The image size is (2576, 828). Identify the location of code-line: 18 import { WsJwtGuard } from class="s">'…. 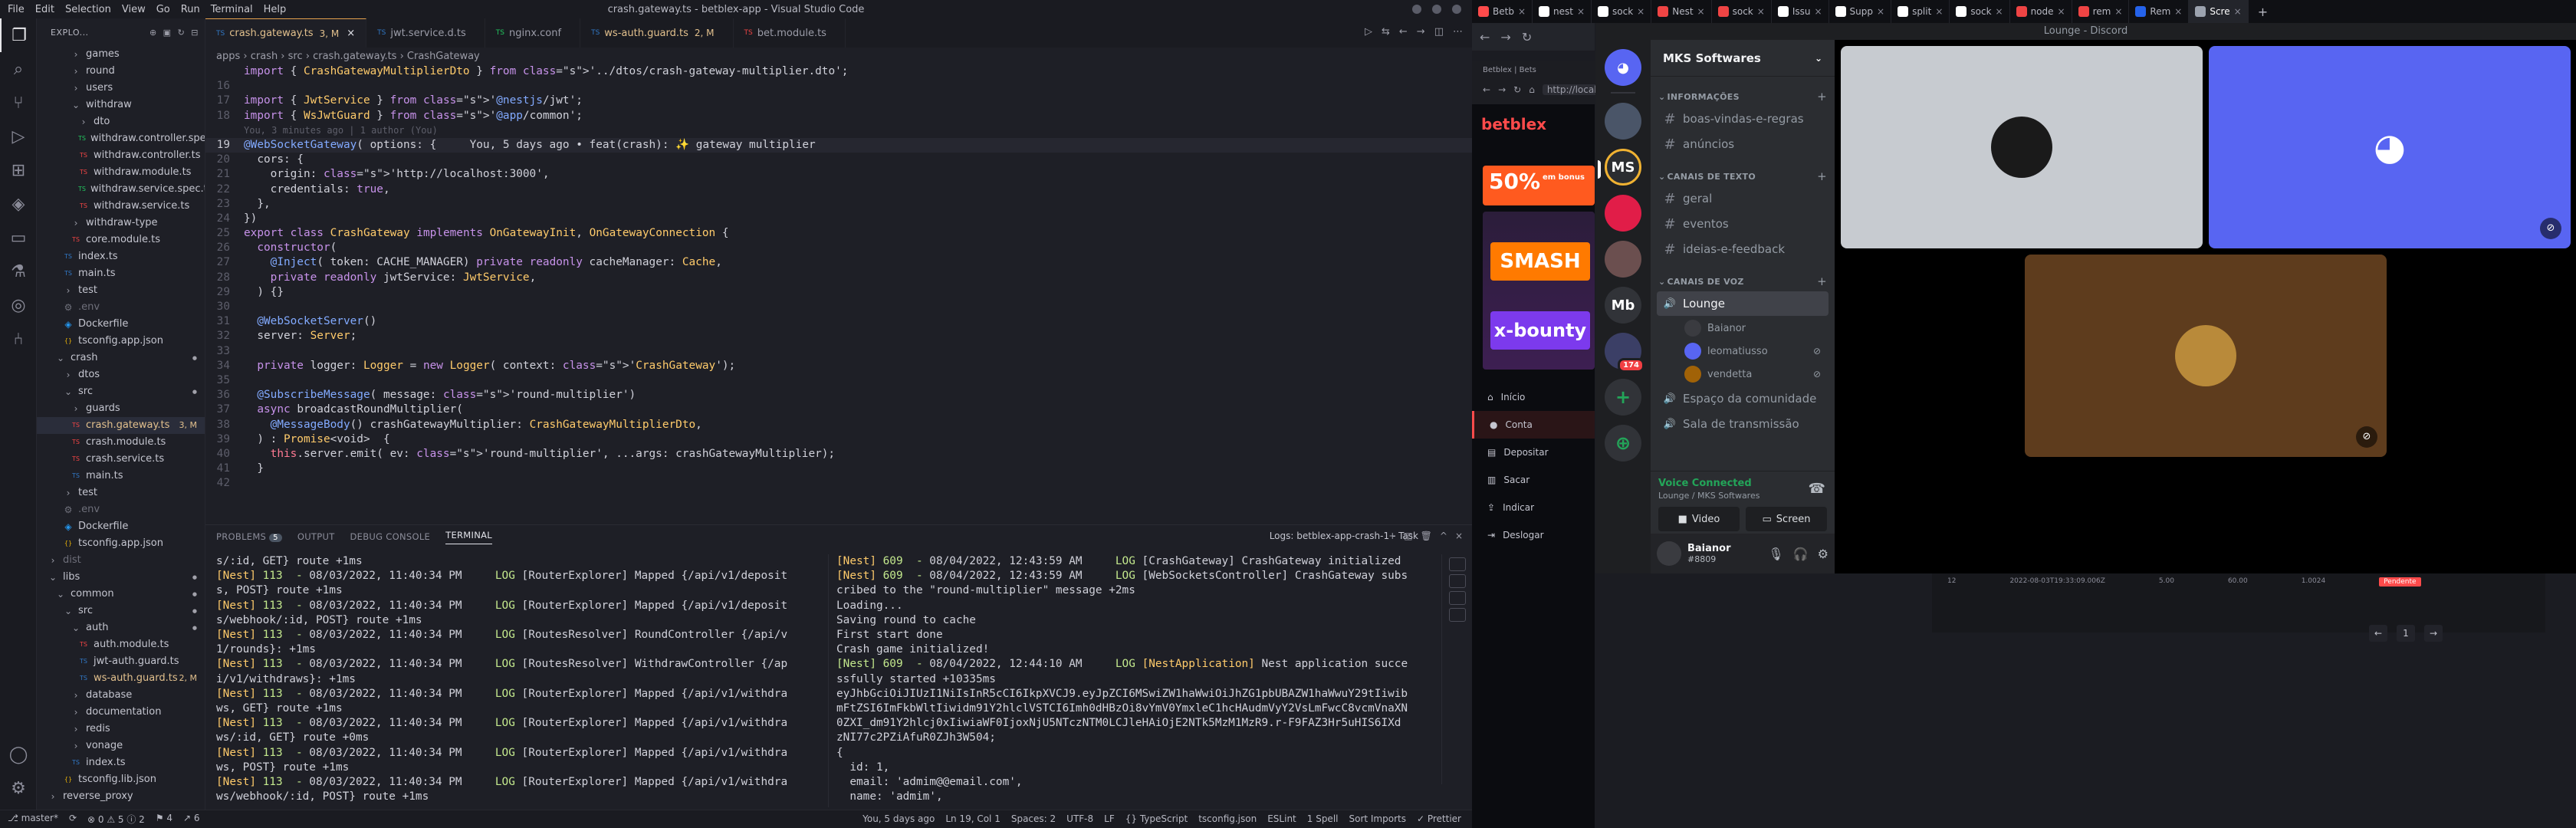
(838, 116).